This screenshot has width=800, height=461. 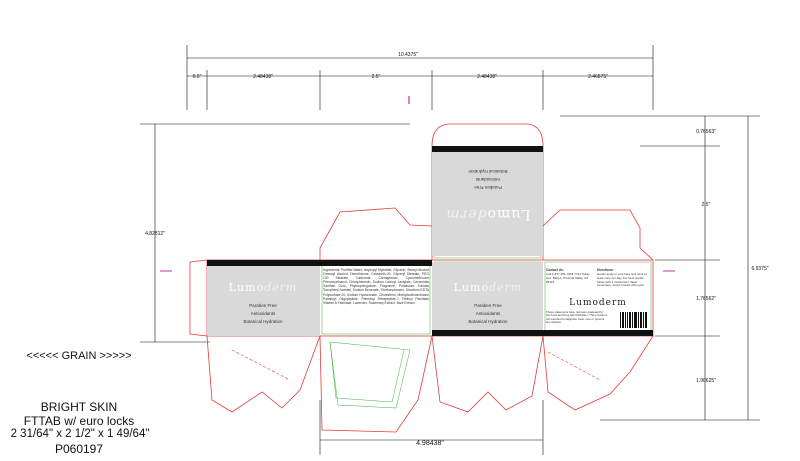 I want to click on directions-title: Directions:, so click(x=605, y=270).